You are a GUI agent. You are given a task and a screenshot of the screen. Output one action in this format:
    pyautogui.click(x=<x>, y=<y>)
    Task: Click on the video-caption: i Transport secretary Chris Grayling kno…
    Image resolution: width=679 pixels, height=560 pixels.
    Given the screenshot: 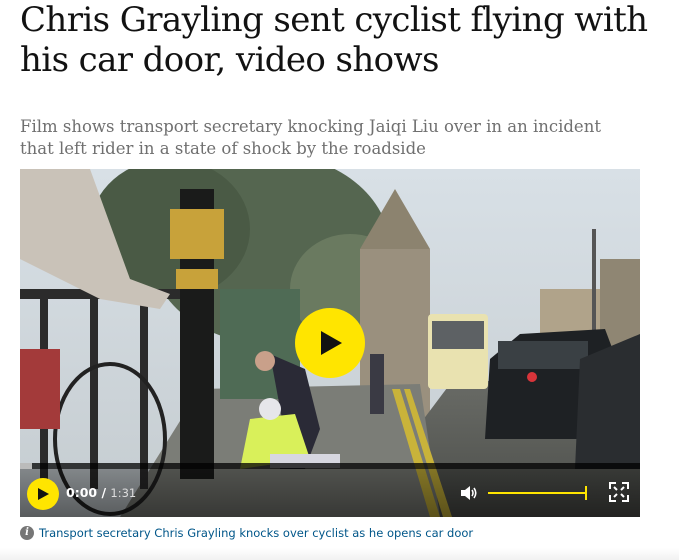 What is the action you would take?
    pyautogui.click(x=340, y=533)
    